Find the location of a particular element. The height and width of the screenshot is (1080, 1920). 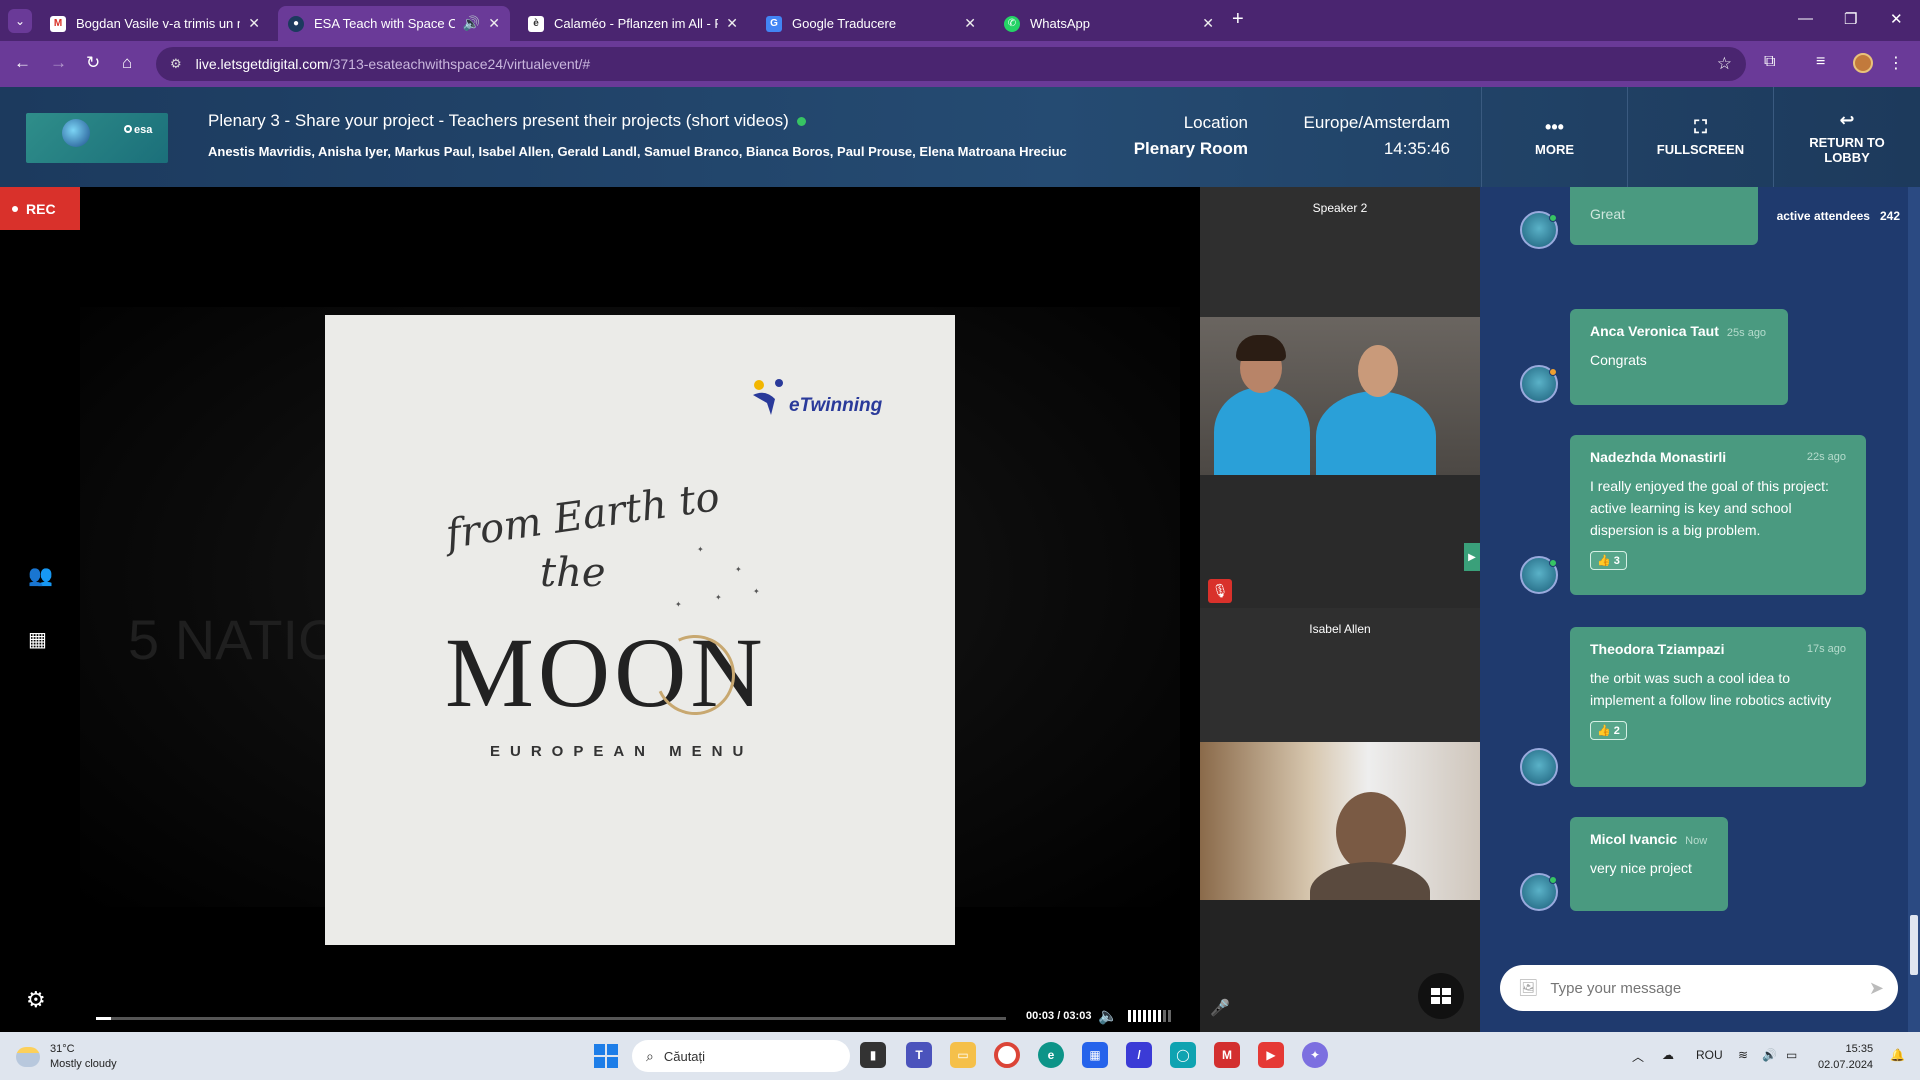

timezone-block: Europe/Amsterdam 14:35:46 is located at coordinates (1377, 136).